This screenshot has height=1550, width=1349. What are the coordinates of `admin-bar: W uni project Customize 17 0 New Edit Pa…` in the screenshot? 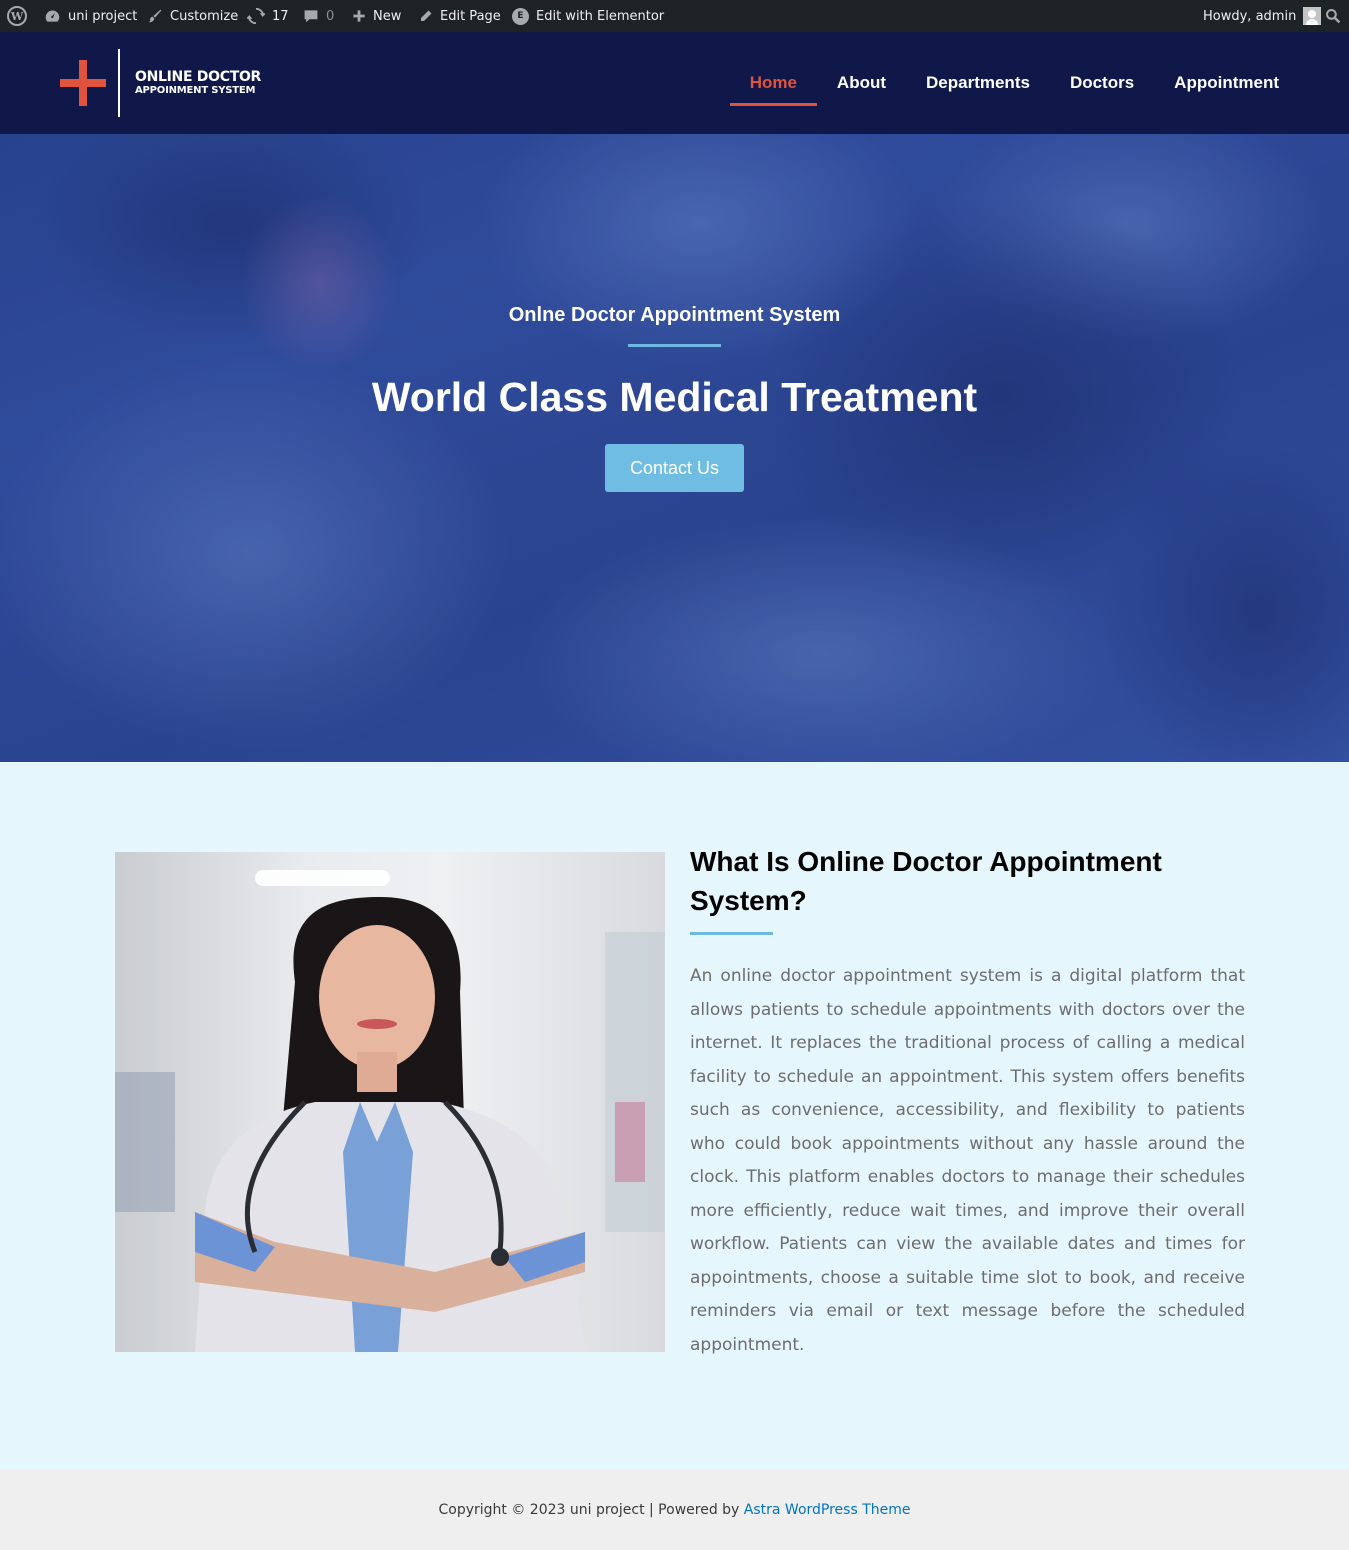 It's located at (674, 16).